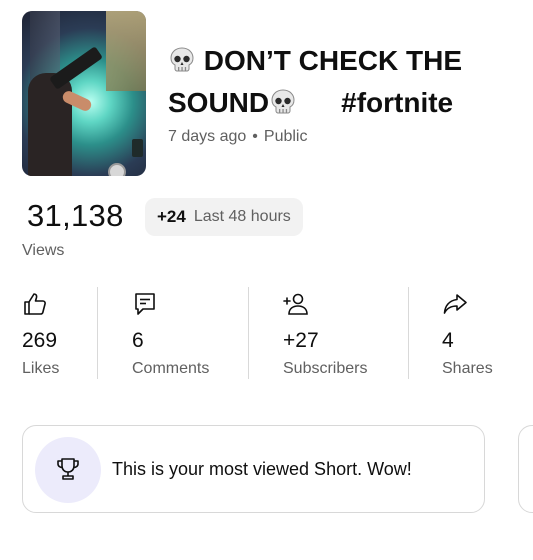 The height and width of the screenshot is (560, 533). Describe the element at coordinates (262, 469) in the screenshot. I see `insight-message: This is your most viewed Short. Wow!` at that location.